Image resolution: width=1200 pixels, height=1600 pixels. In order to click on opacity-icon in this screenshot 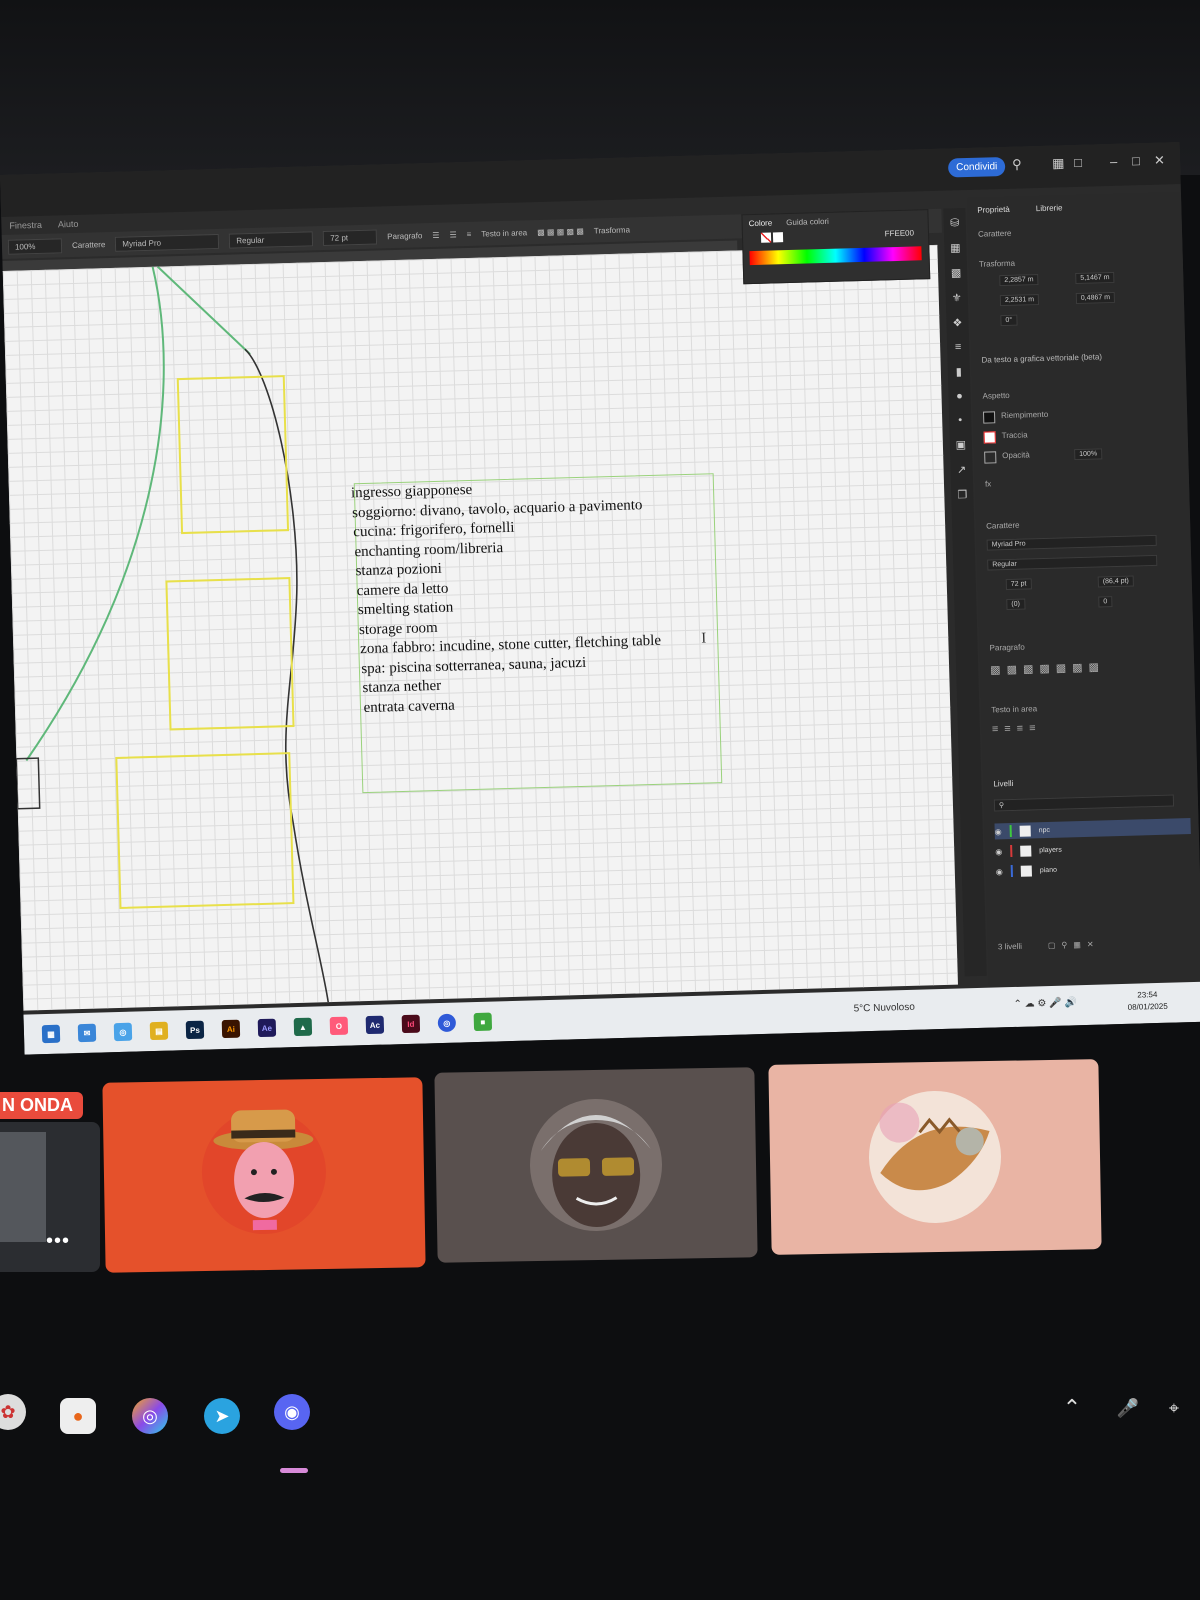, I will do `click(990, 457)`.